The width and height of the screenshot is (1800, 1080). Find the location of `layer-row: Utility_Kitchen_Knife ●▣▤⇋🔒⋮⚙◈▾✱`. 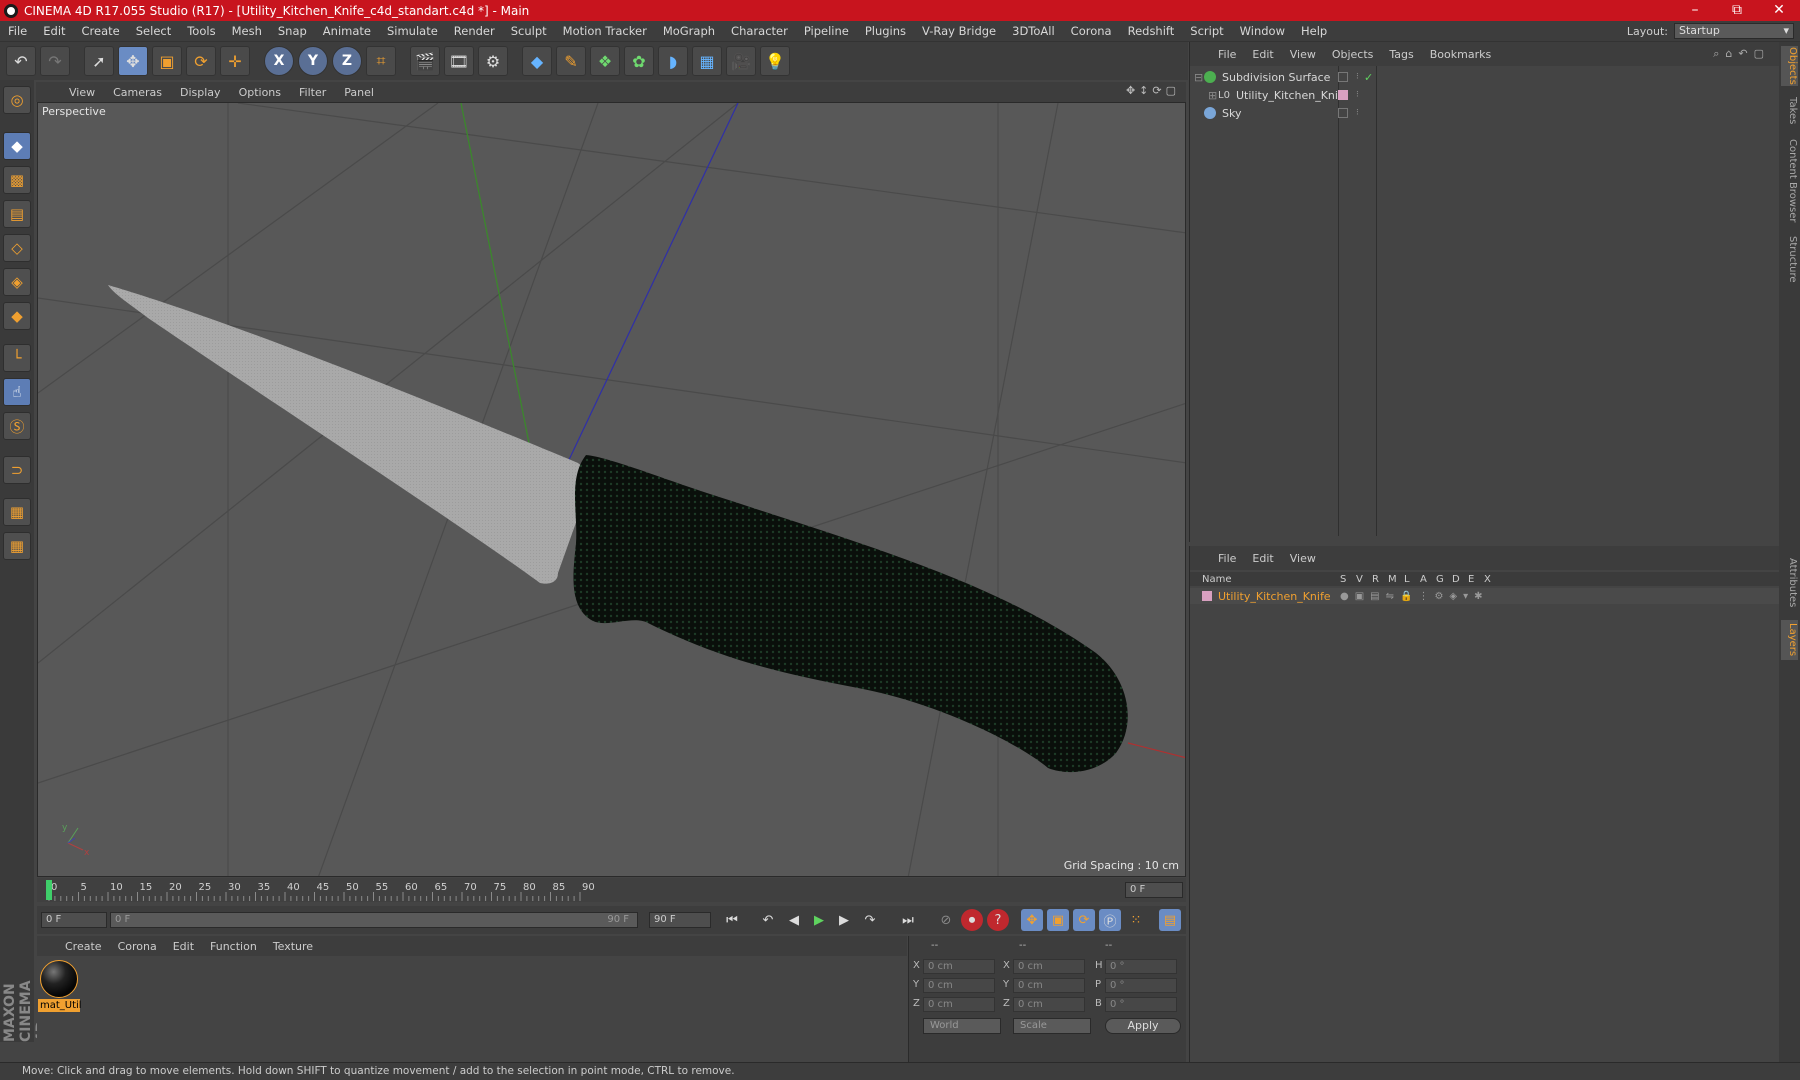

layer-row: Utility_Kitchen_Knife ●▣▤⇋🔒⋮⚙◈▾✱ is located at coordinates (1485, 596).